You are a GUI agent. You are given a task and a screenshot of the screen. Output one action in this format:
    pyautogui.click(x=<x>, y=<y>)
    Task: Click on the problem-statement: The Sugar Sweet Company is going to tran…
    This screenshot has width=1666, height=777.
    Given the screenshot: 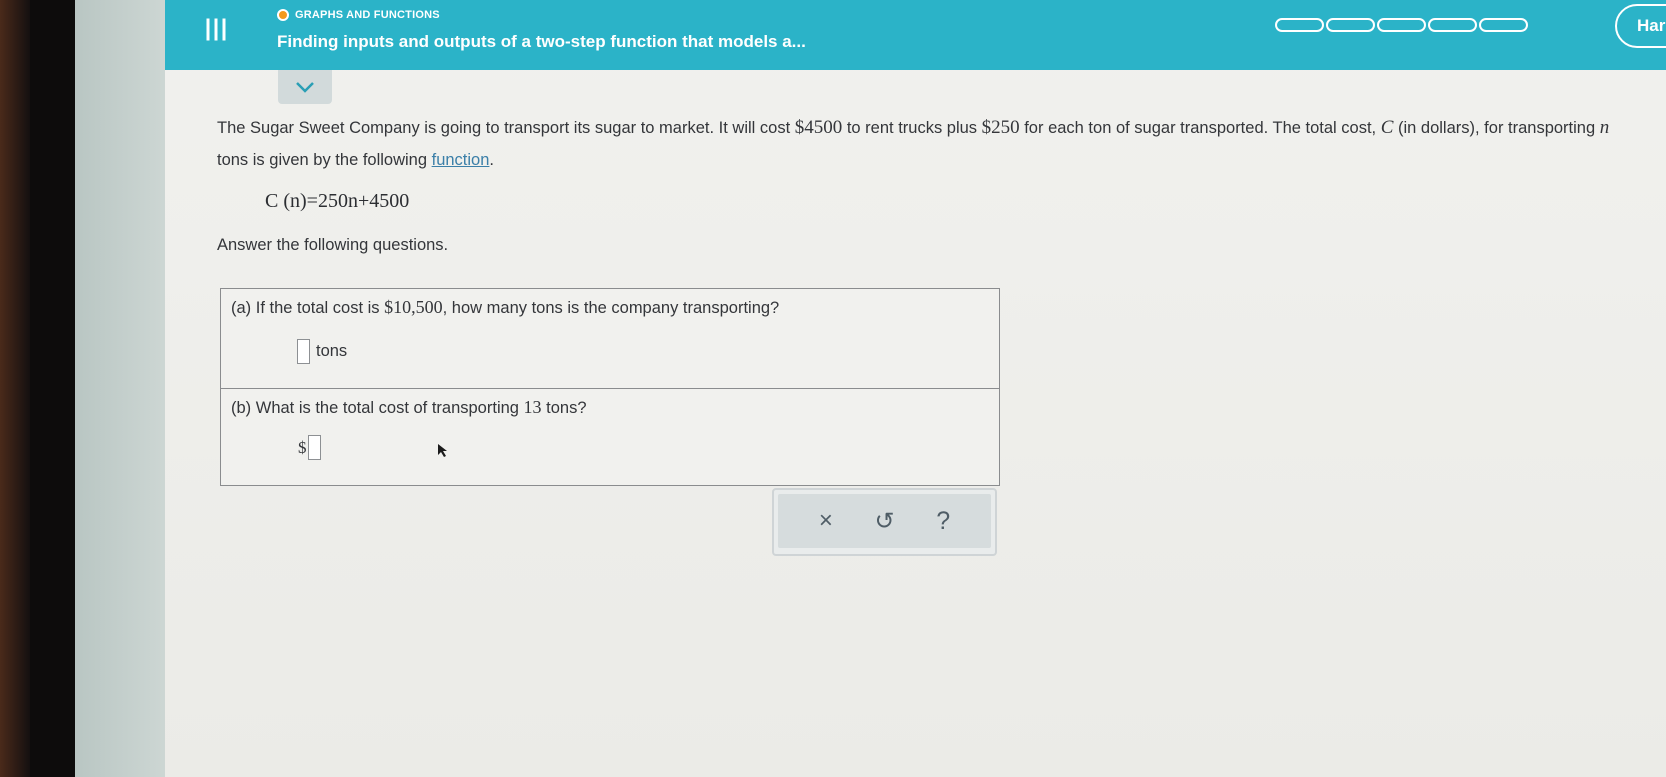 What is the action you would take?
    pyautogui.click(x=913, y=143)
    